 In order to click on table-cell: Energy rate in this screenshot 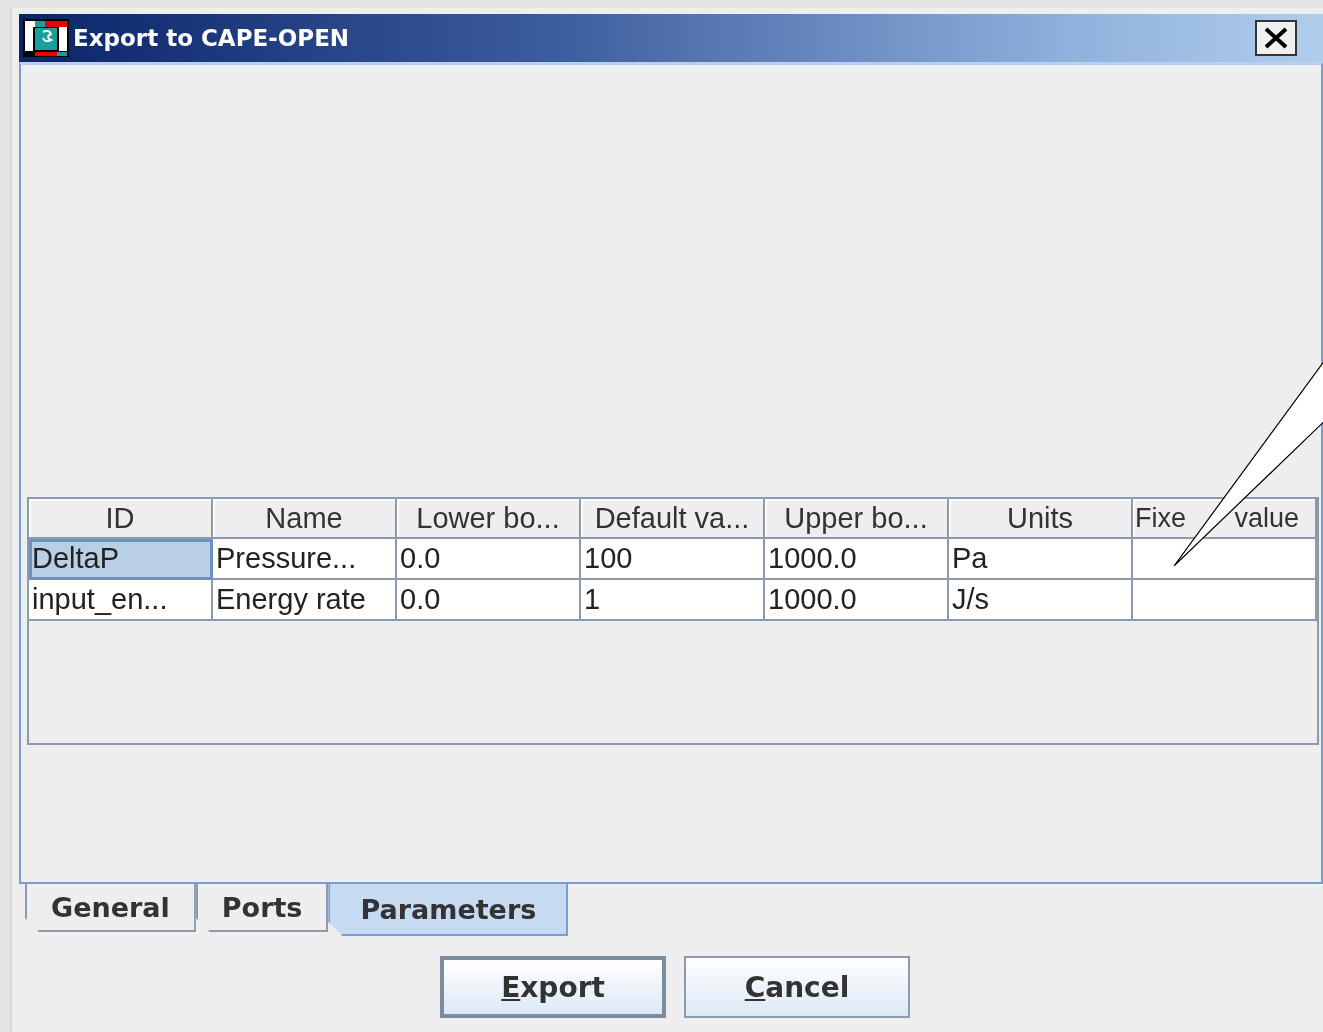, I will do `click(305, 600)`.